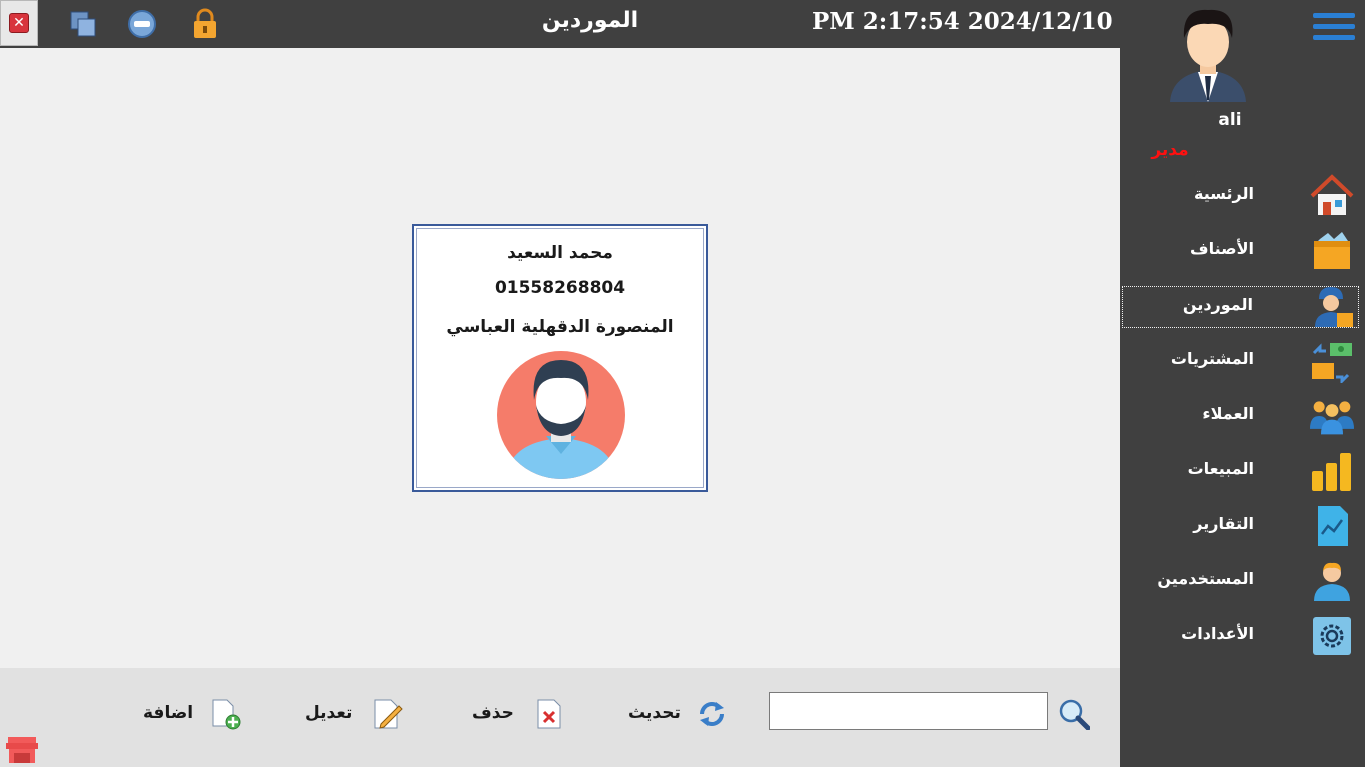 The height and width of the screenshot is (767, 1365). I want to click on sidebar-item-label: المبيعات, so click(1220, 468).